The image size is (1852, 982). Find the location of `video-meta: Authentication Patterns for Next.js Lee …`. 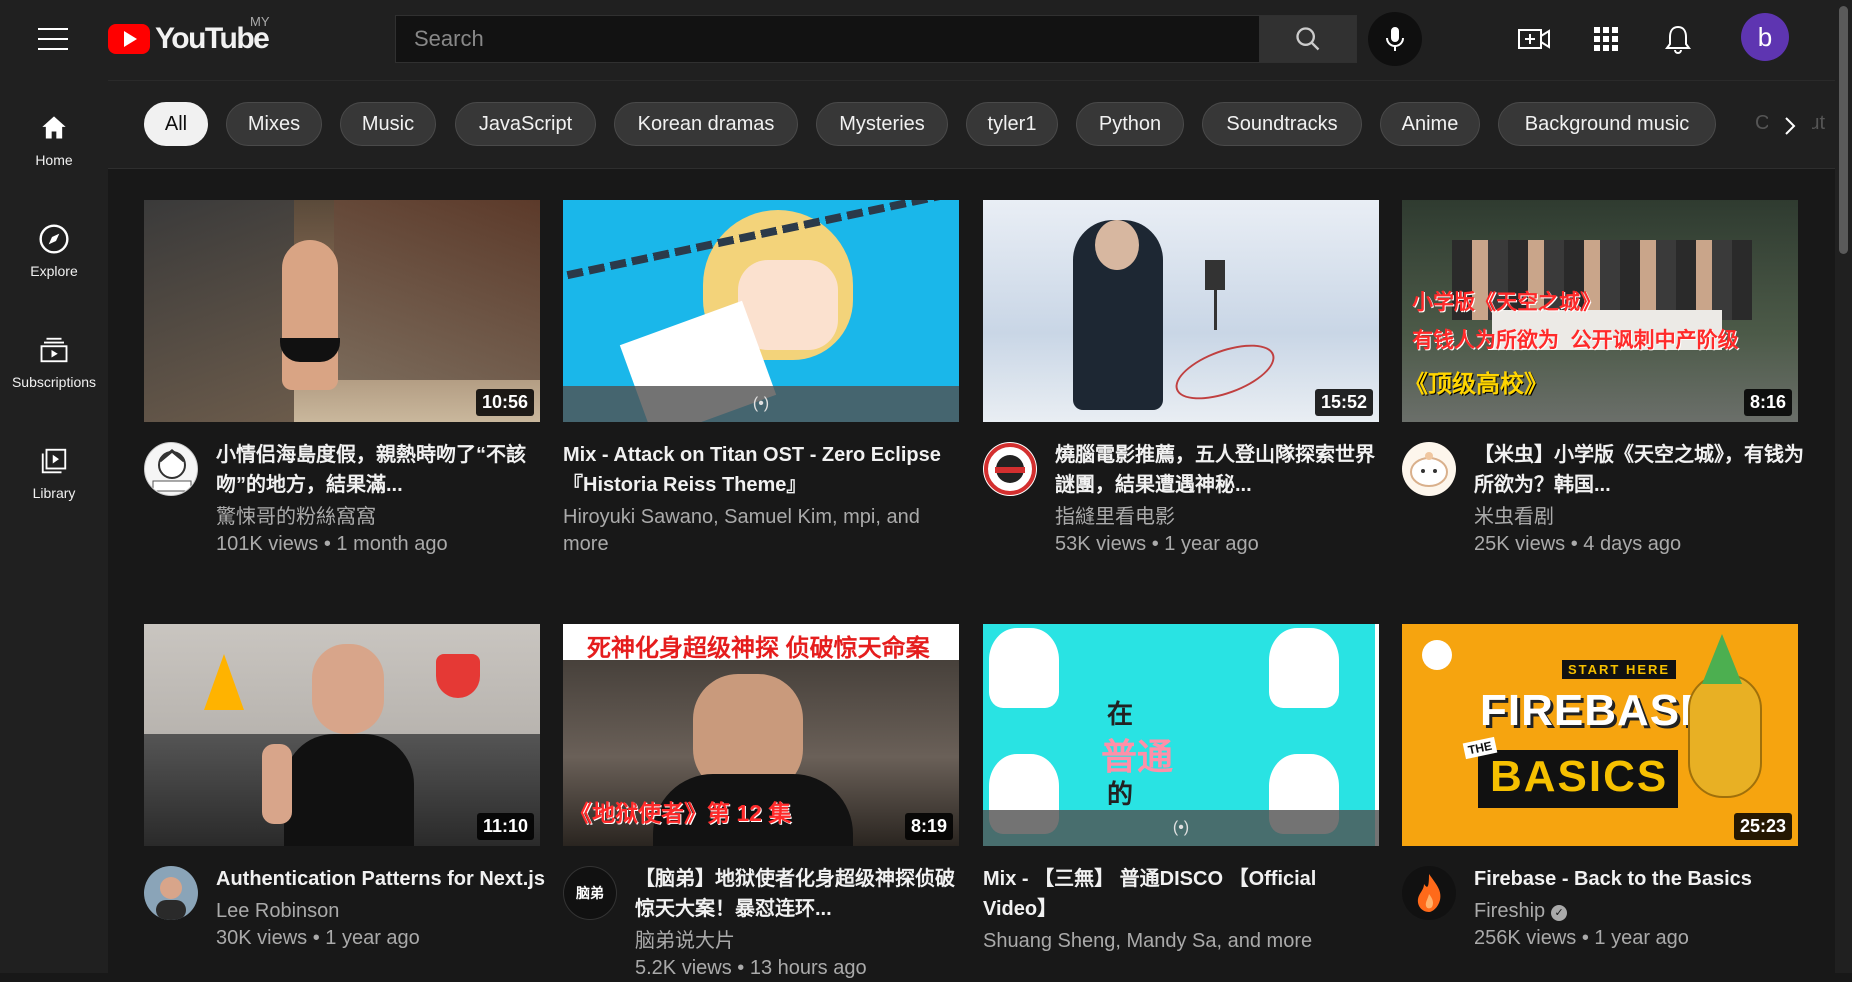

video-meta: Authentication Patterns for Next.js Lee … is located at coordinates (381, 908).